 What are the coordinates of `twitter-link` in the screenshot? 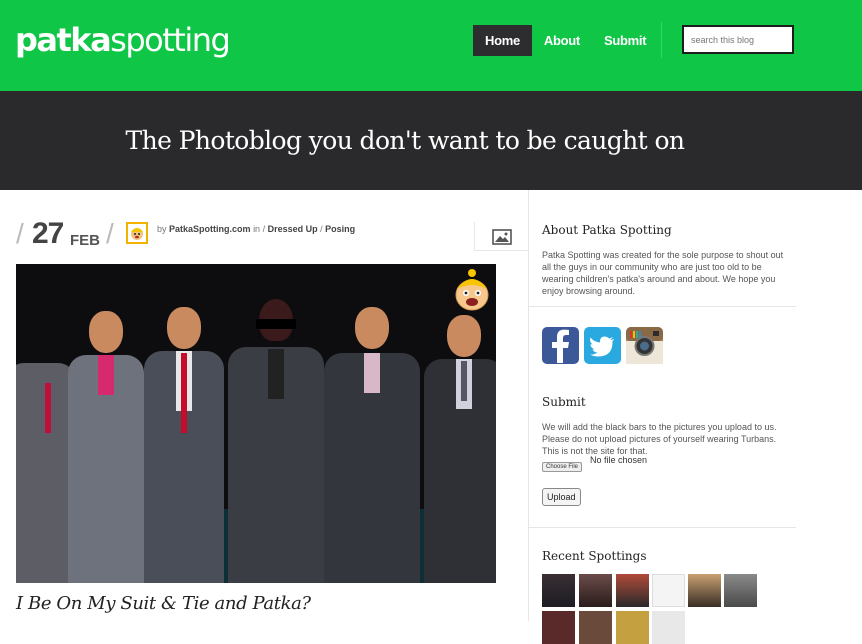 It's located at (602, 345).